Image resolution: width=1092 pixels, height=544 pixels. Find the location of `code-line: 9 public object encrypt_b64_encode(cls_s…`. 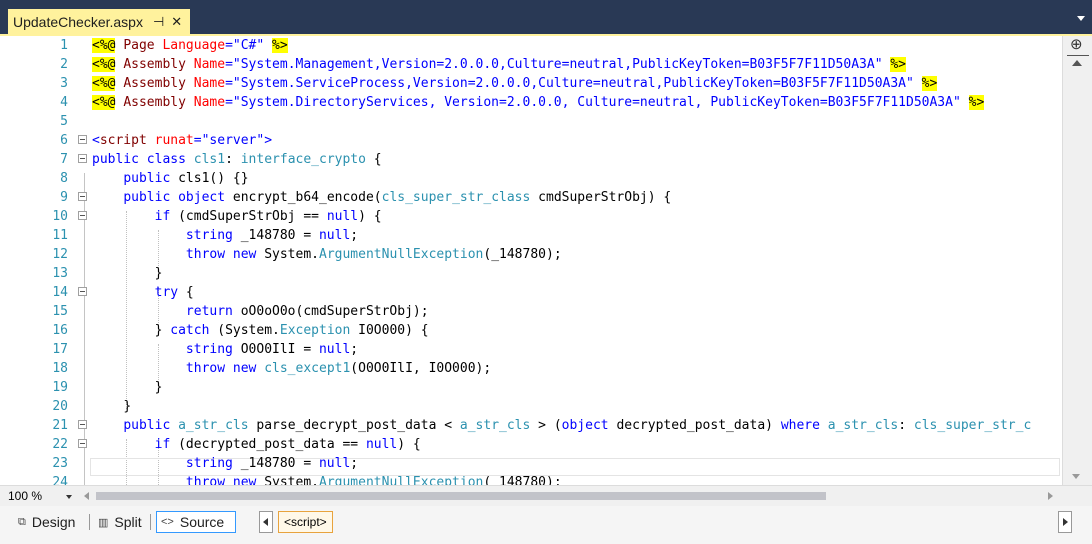

code-line: 9 public object encrypt_b64_encode(cls_s… is located at coordinates (531, 197).